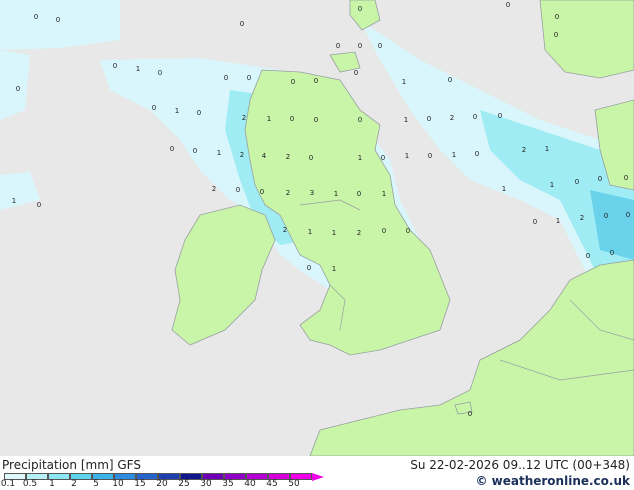 The width and height of the screenshot is (634, 490). I want to click on grid-value-label: 4, so click(264, 156).